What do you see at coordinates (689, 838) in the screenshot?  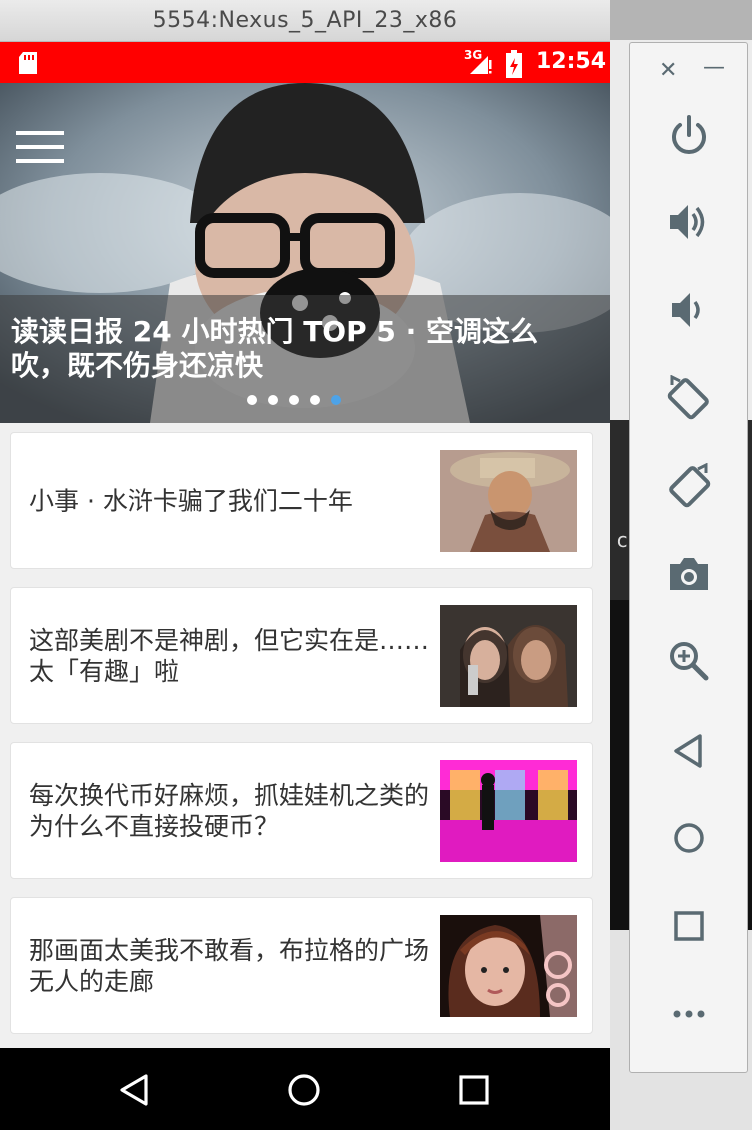 I see `home-icon` at bounding box center [689, 838].